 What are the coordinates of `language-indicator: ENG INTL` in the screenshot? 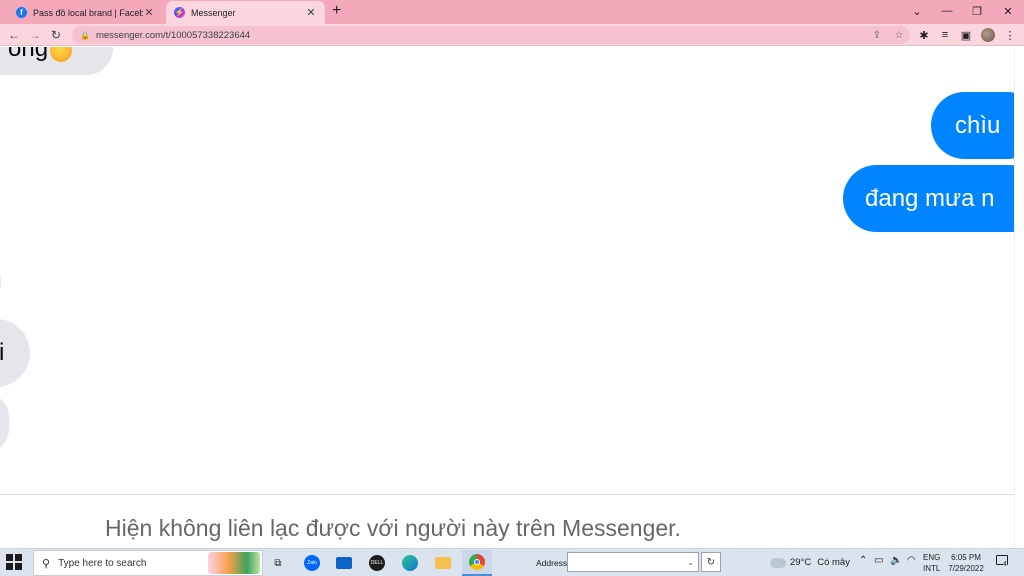 It's located at (931, 563).